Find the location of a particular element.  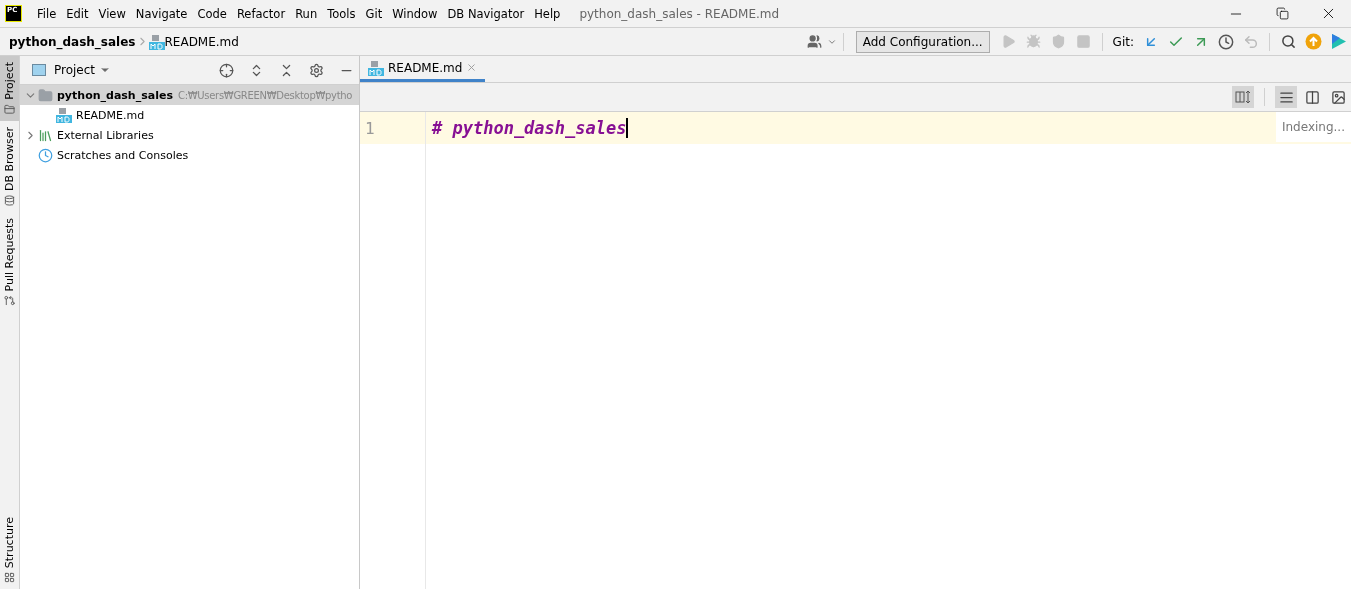

menu-item: File is located at coordinates (47, 13).